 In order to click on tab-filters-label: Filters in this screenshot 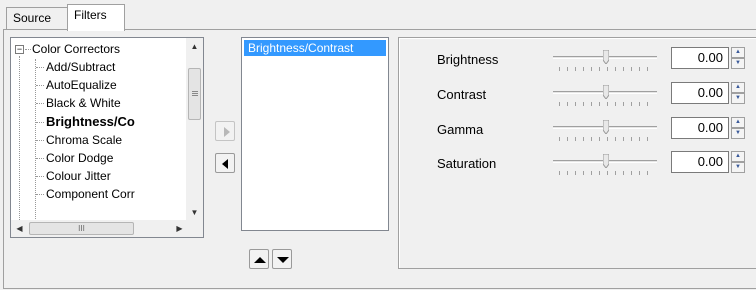, I will do `click(90, 15)`.